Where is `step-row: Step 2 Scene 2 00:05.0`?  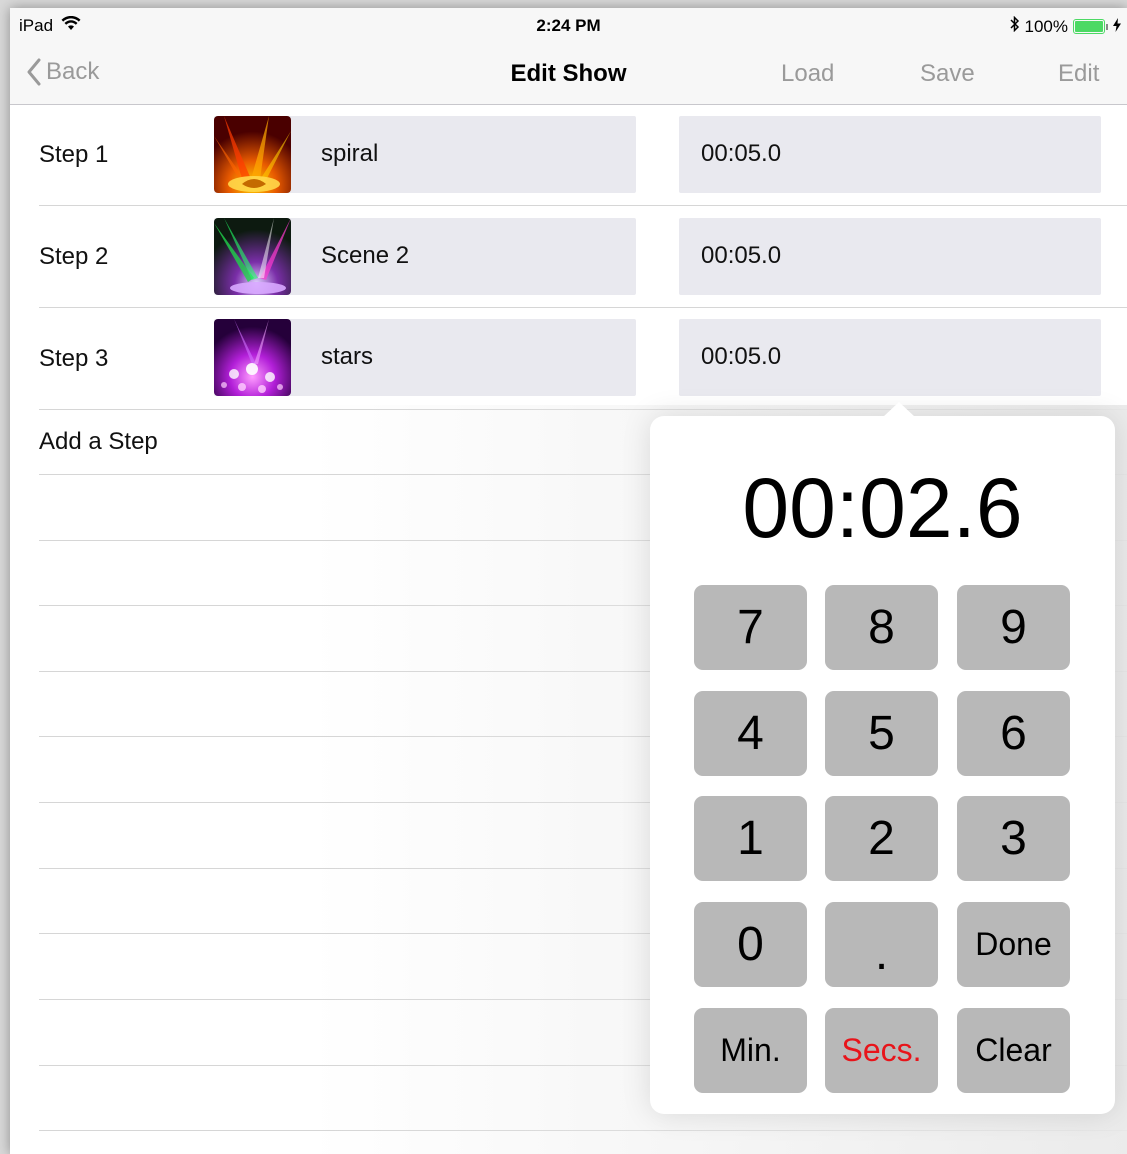
step-row: Step 2 Scene 2 00:05.0 is located at coordinates (568, 257).